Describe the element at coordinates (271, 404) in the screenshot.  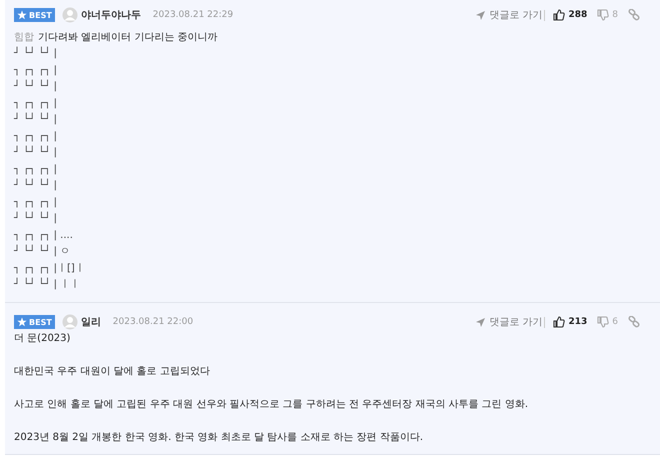
I see `comment-text: 사고로 인해 홀로 달에 고립된 우주 대원 선우와 필사적으로 그를 구하려는 전 우주센터장 재국의 사투를 그린 영화.` at that location.